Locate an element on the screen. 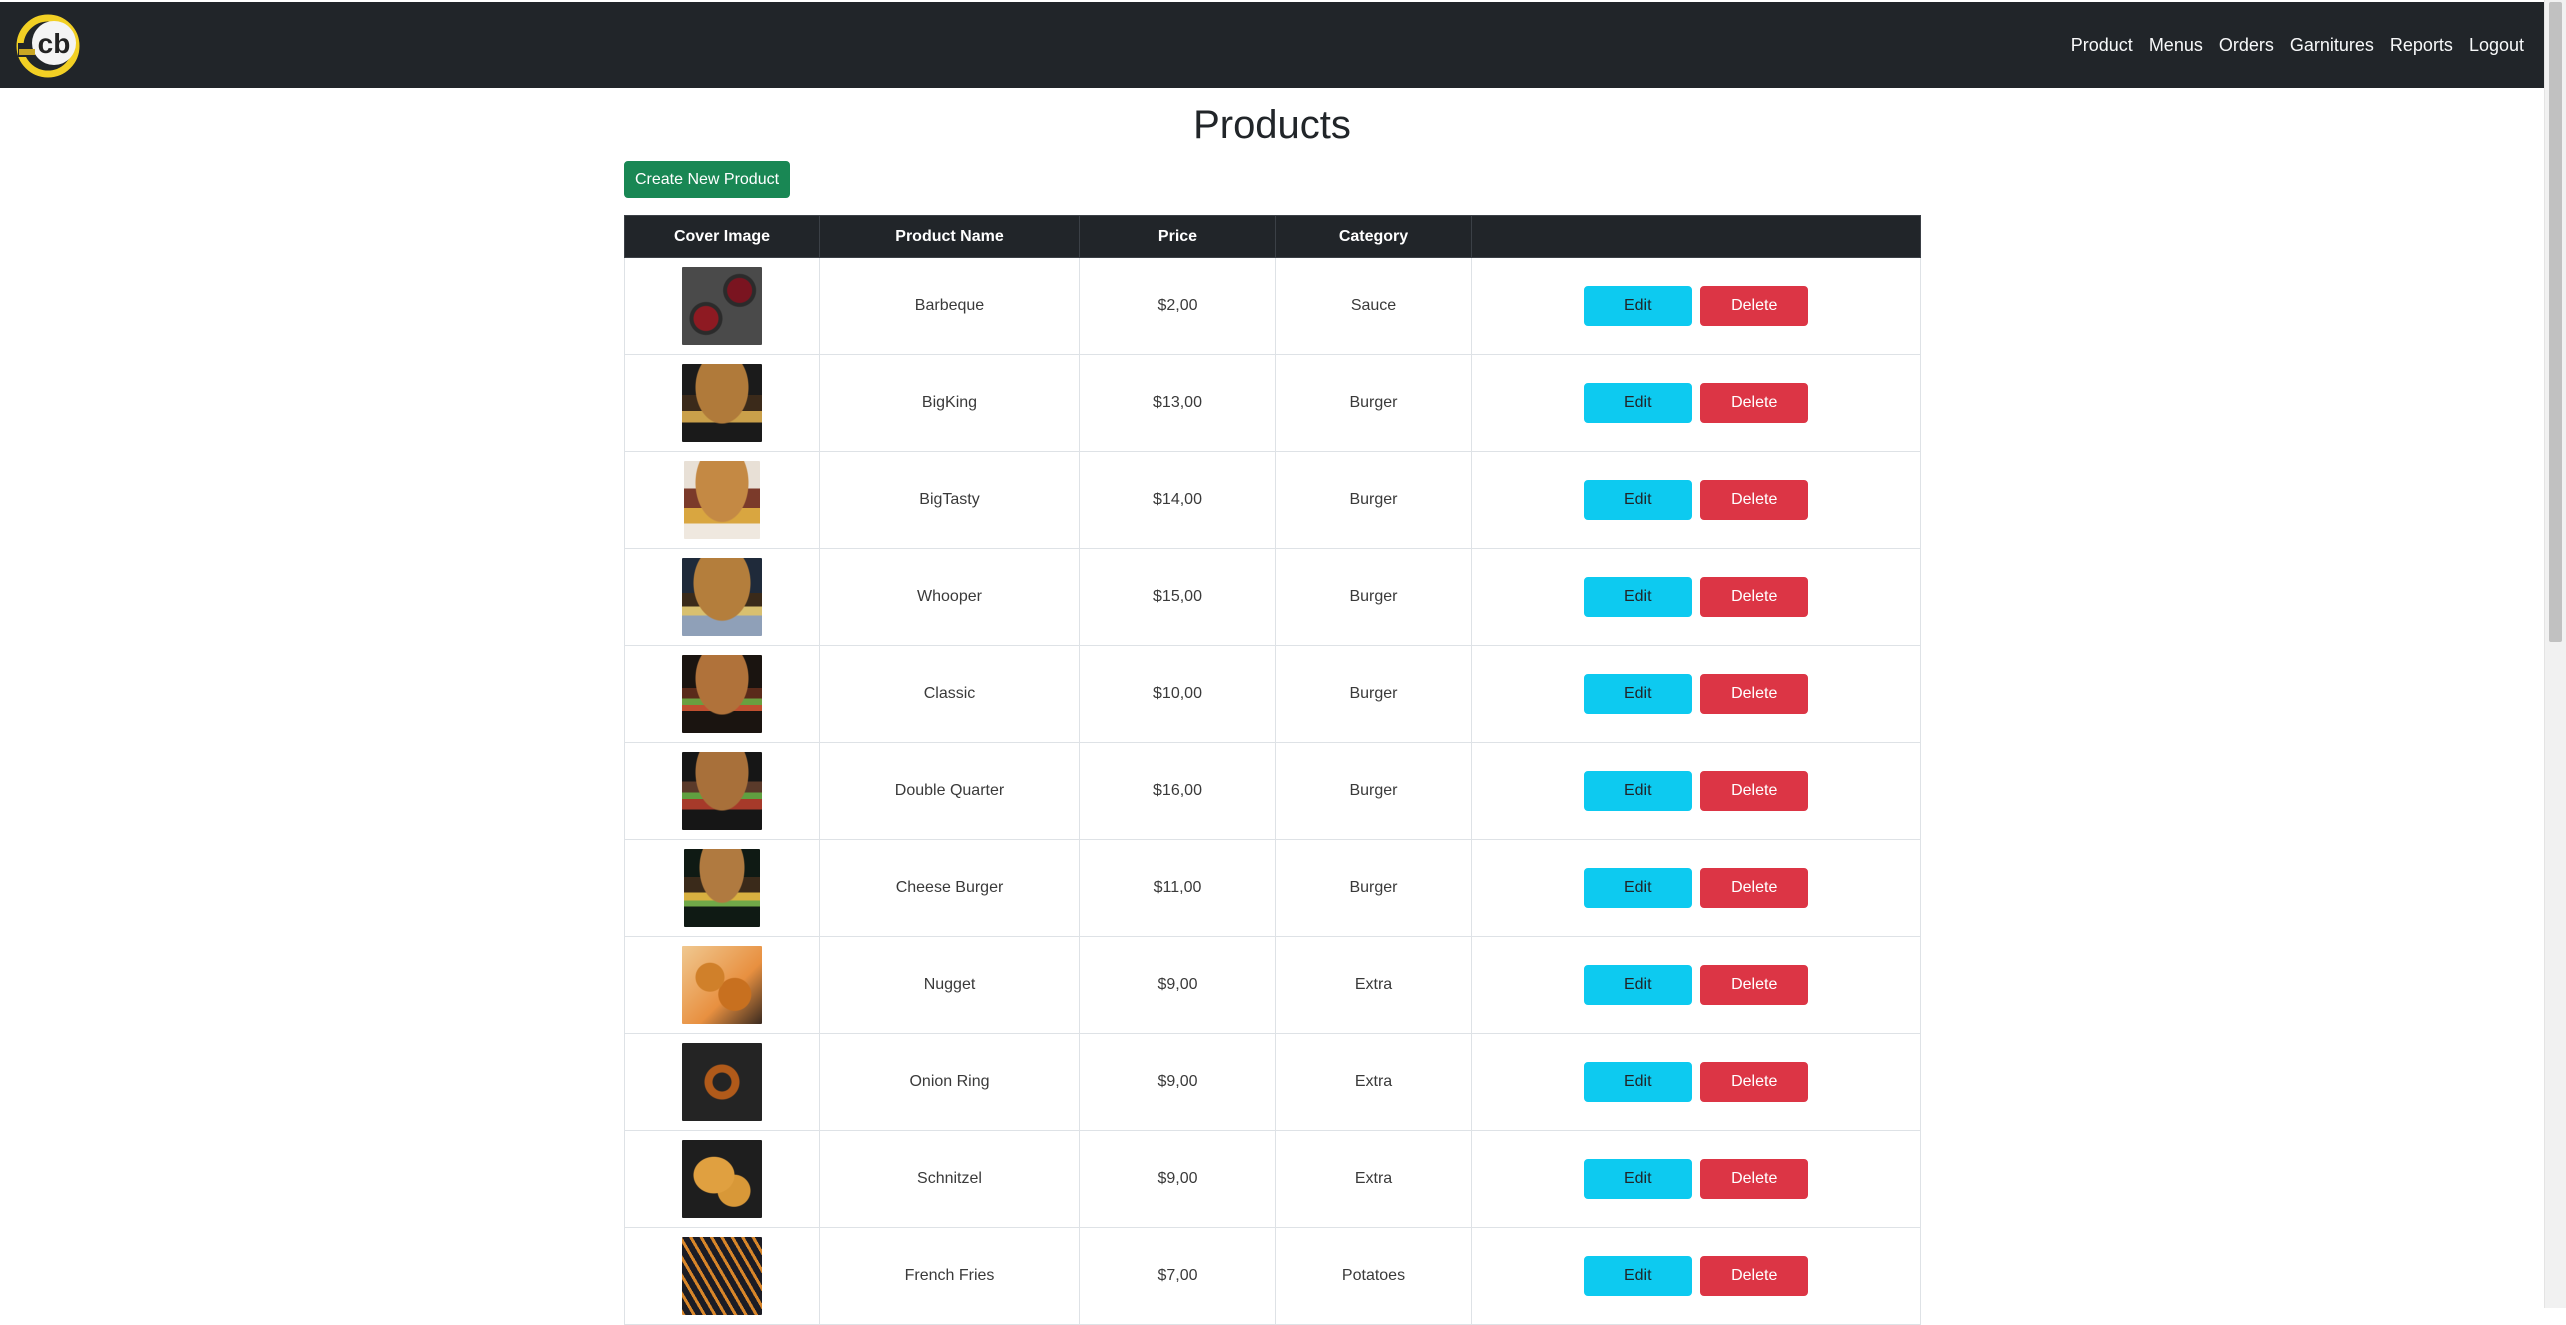 This screenshot has width=2566, height=1325. nav-logout: Logout is located at coordinates (2496, 45).